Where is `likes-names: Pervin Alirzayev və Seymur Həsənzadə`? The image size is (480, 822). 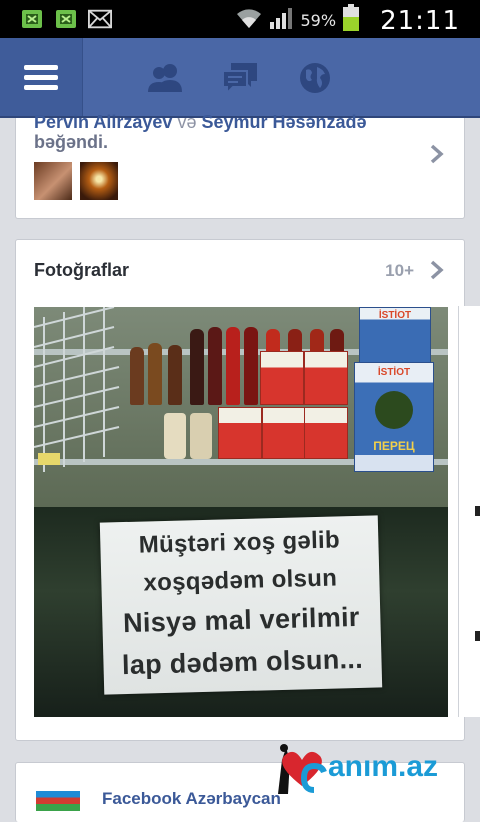
likes-names: Pervin Alirzayev və Seymur Həsənzadə is located at coordinates (200, 122).